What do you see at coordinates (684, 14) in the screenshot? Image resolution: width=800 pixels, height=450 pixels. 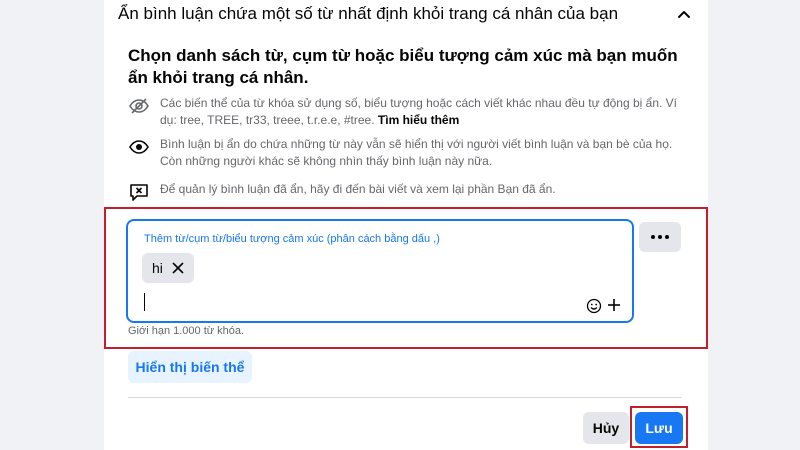 I see `chevron-up-icon` at bounding box center [684, 14].